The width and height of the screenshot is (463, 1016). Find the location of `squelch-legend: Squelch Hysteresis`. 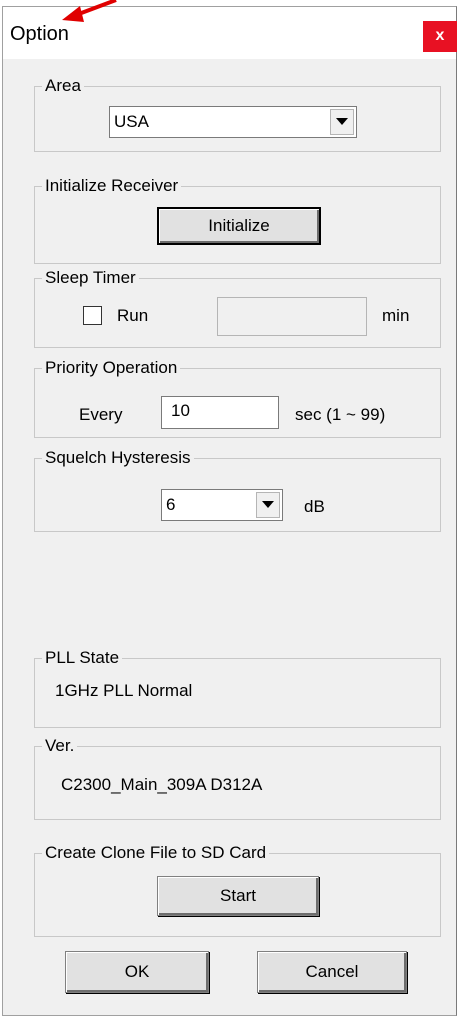

squelch-legend: Squelch Hysteresis is located at coordinates (118, 458).